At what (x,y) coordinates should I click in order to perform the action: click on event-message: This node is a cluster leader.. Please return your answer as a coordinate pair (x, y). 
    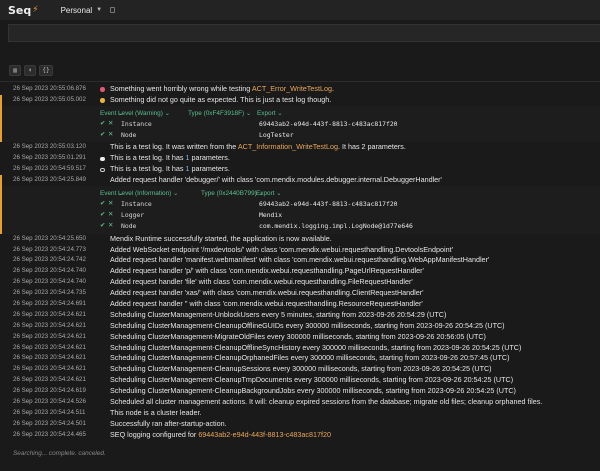
    Looking at the image, I should click on (156, 412).